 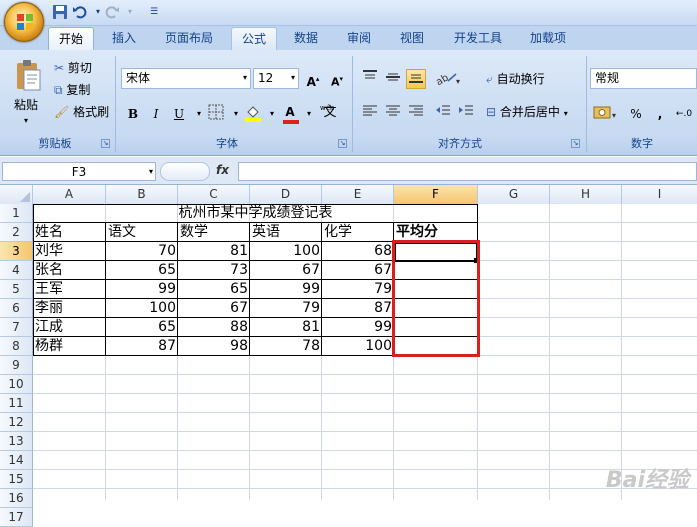 What do you see at coordinates (142, 270) in the screenshot?
I see `cell-chinese: 65` at bounding box center [142, 270].